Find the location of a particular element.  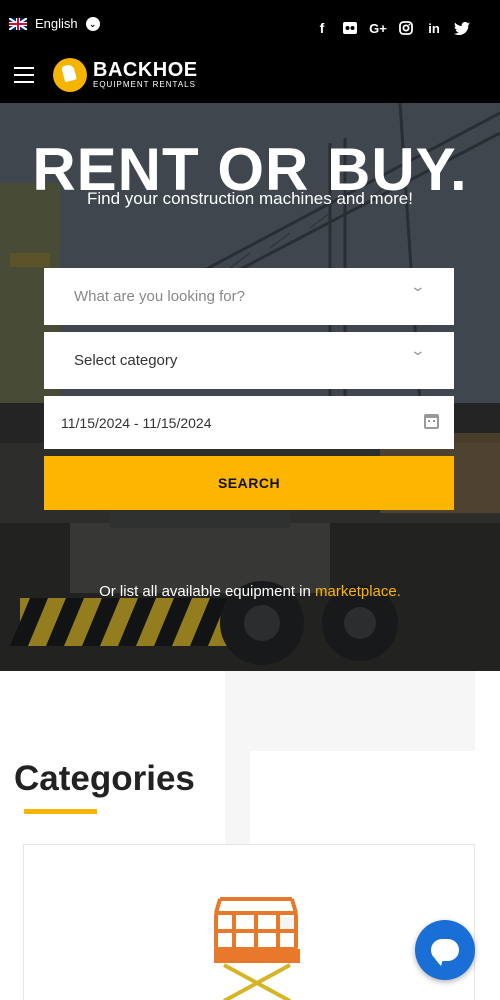

keyword-field: ⌄ is located at coordinates (249, 296).